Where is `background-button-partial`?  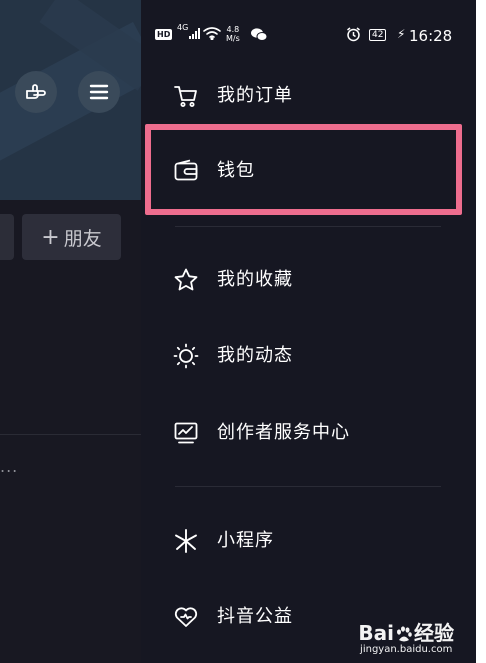 background-button-partial is located at coordinates (7, 237).